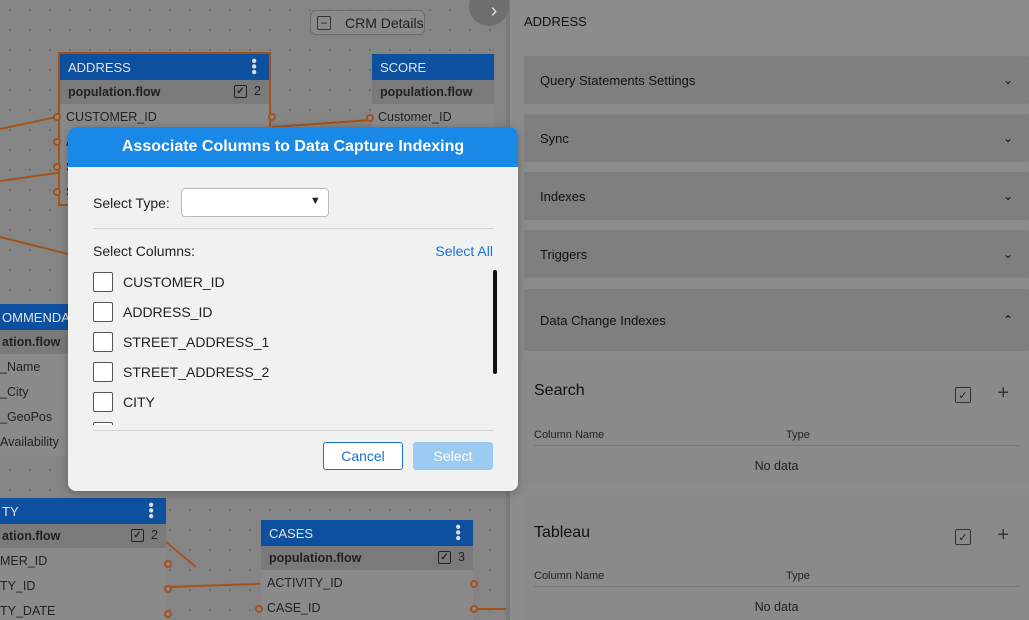  What do you see at coordinates (569, 435) in the screenshot?
I see `column-header-name: Column Name` at bounding box center [569, 435].